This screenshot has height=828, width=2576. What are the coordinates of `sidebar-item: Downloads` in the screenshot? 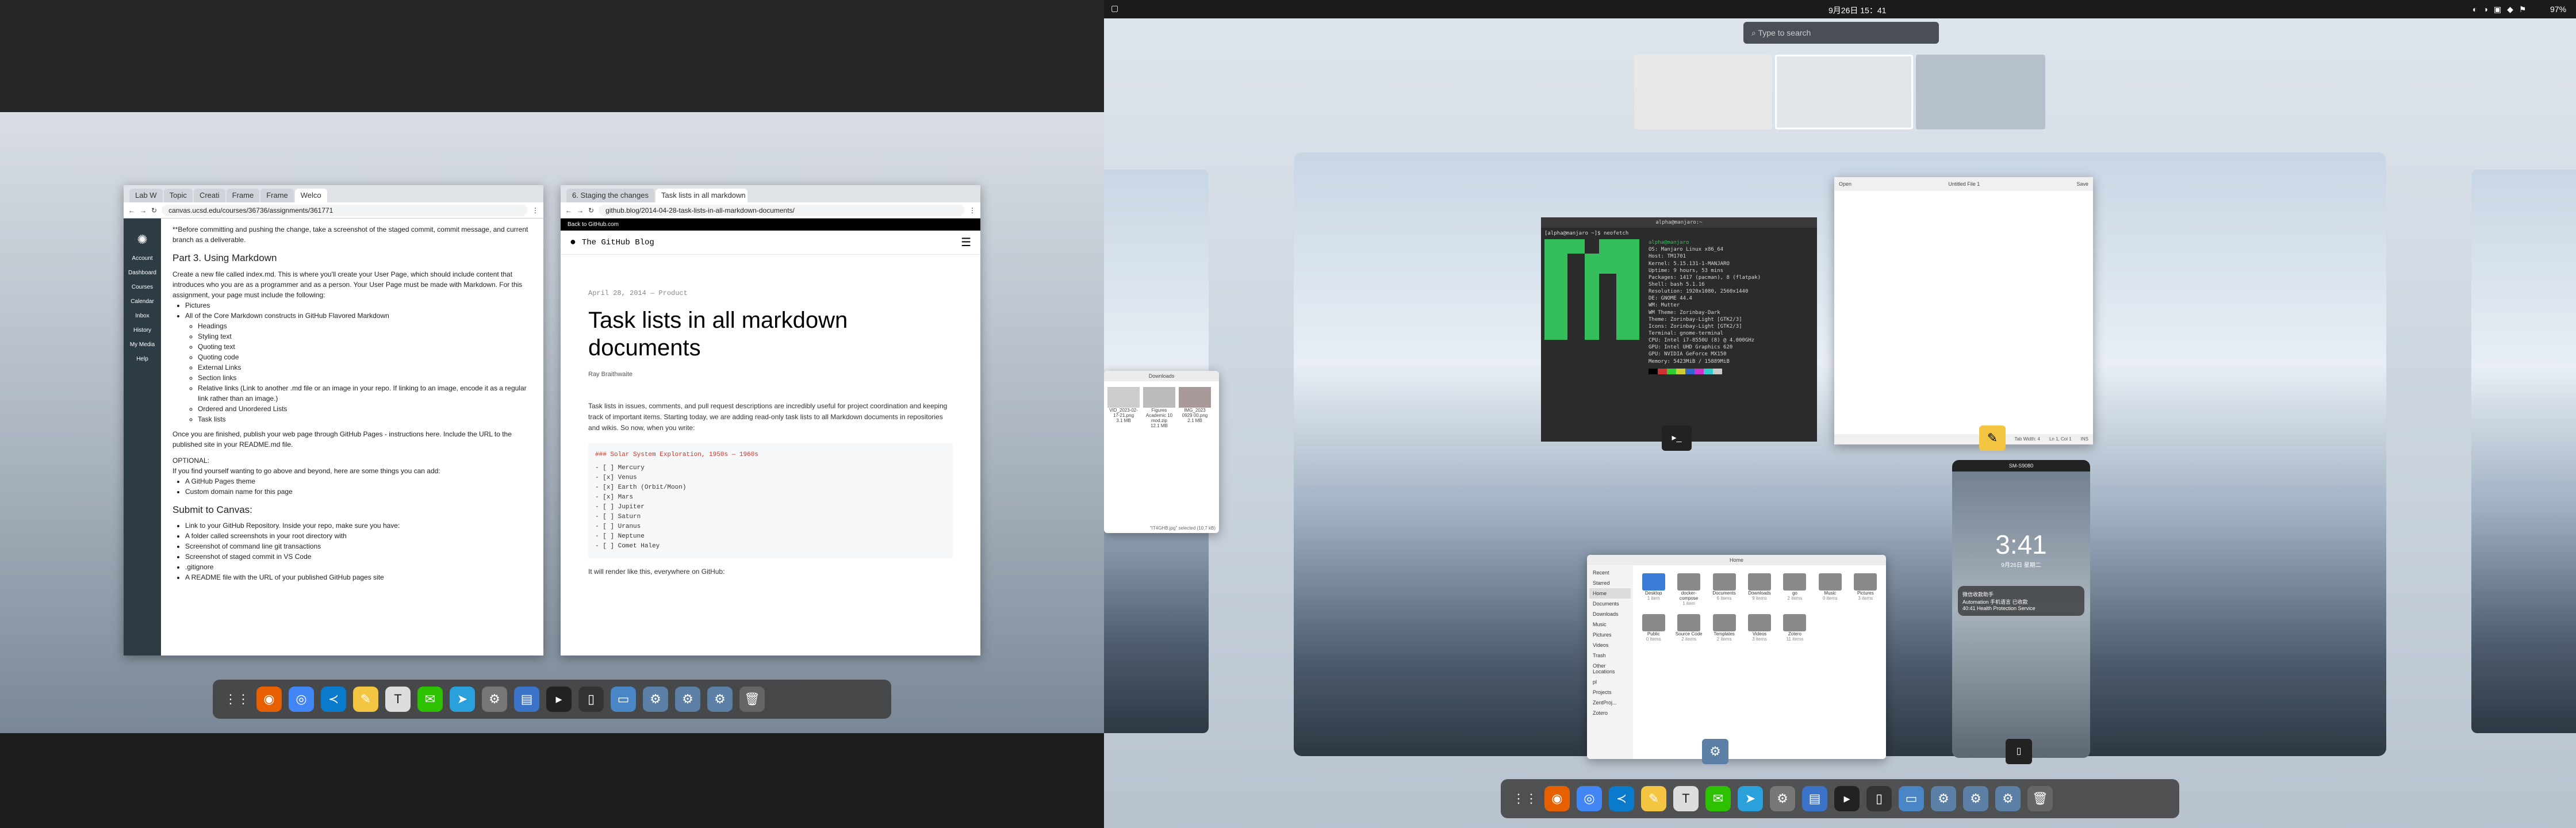 It's located at (1610, 614).